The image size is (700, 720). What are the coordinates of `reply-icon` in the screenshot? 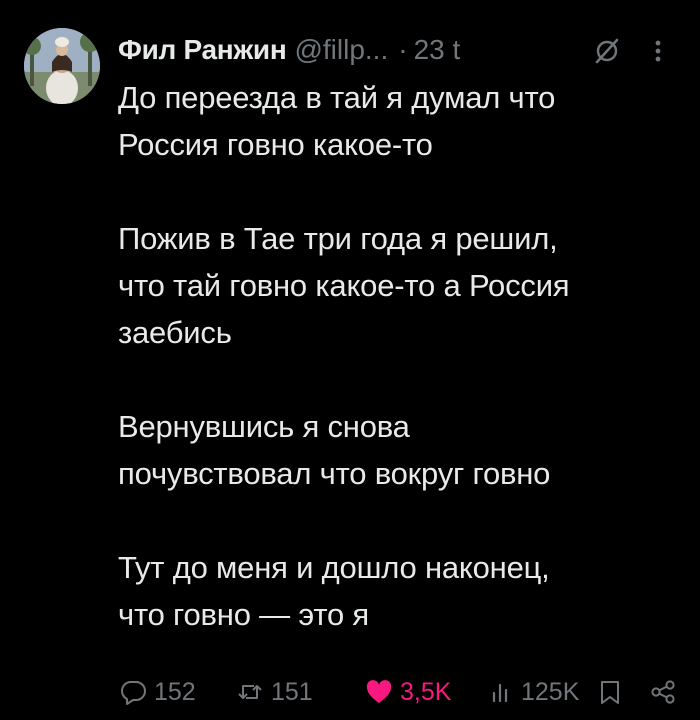 It's located at (133, 693).